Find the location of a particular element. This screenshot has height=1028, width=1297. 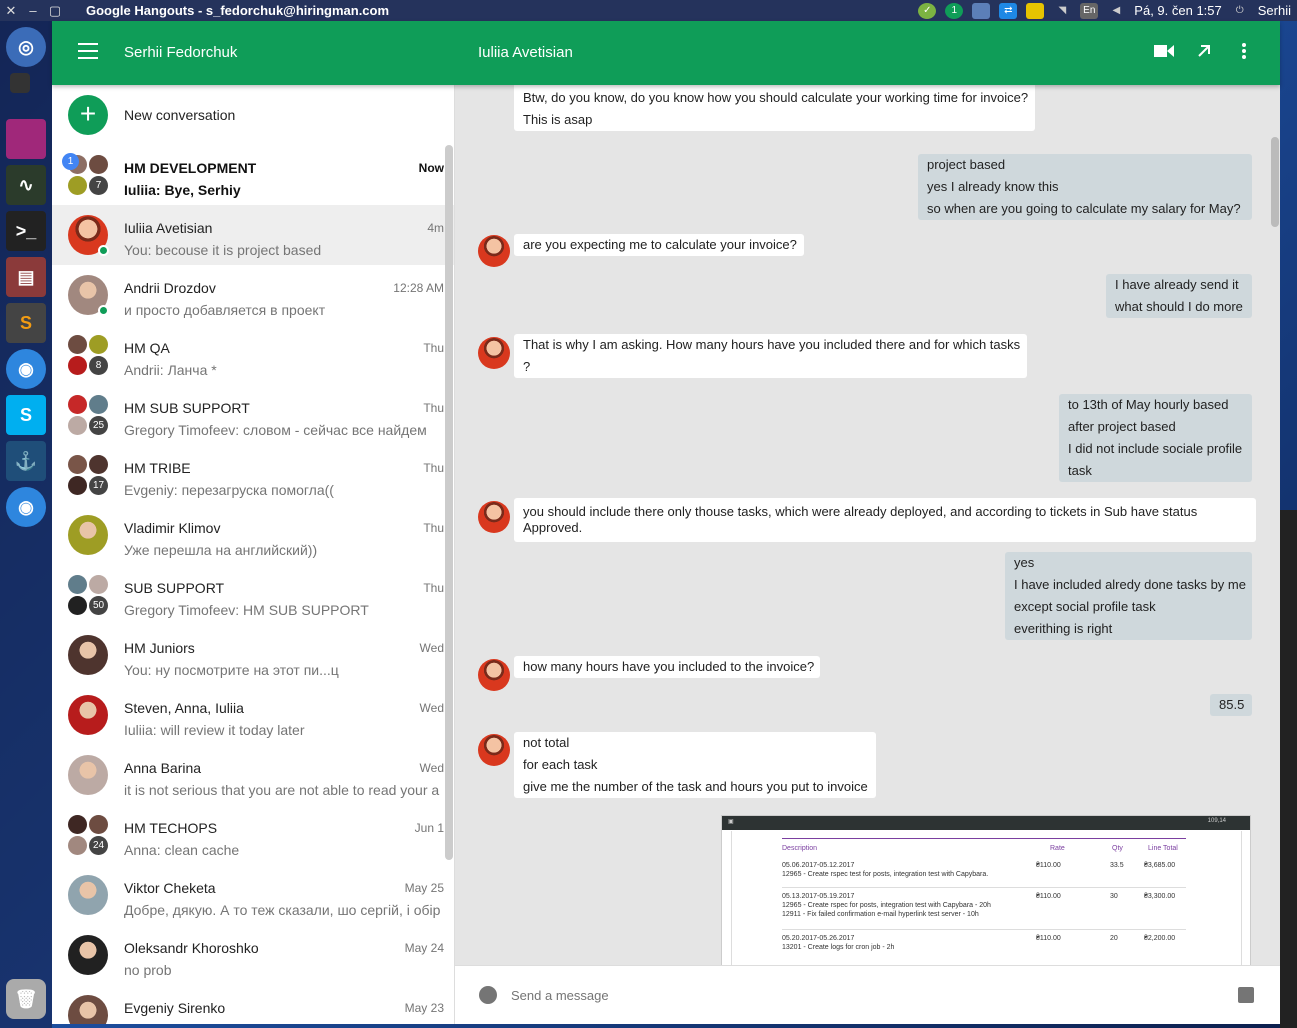

conversation-snippet: Gregory Timofeev: HM SUB SUPPORT is located at coordinates (246, 610).